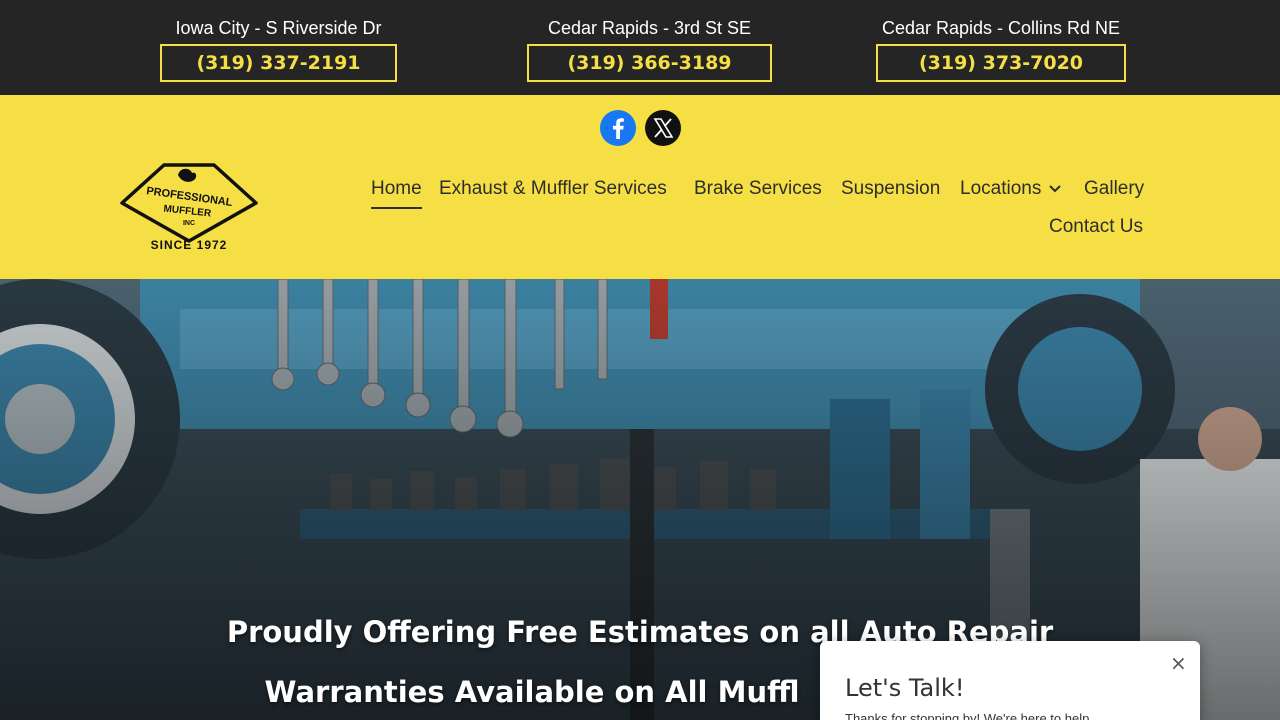 The image size is (1280, 720). What do you see at coordinates (1001, 28) in the screenshot?
I see `location-name: Cedar Rapids - Collins Rd NE` at bounding box center [1001, 28].